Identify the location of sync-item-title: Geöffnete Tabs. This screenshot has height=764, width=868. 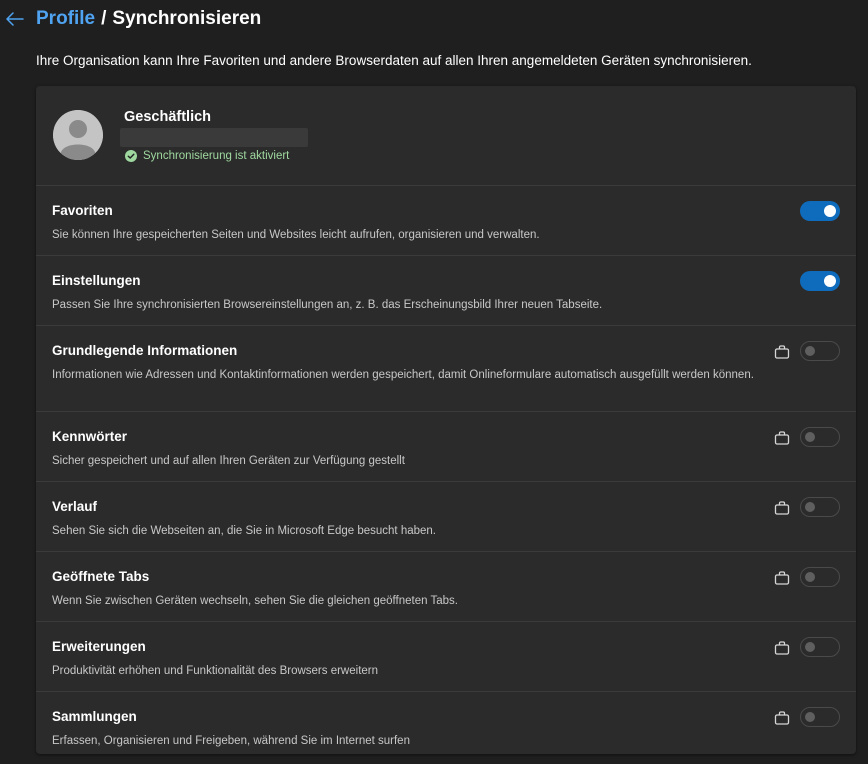
(101, 576).